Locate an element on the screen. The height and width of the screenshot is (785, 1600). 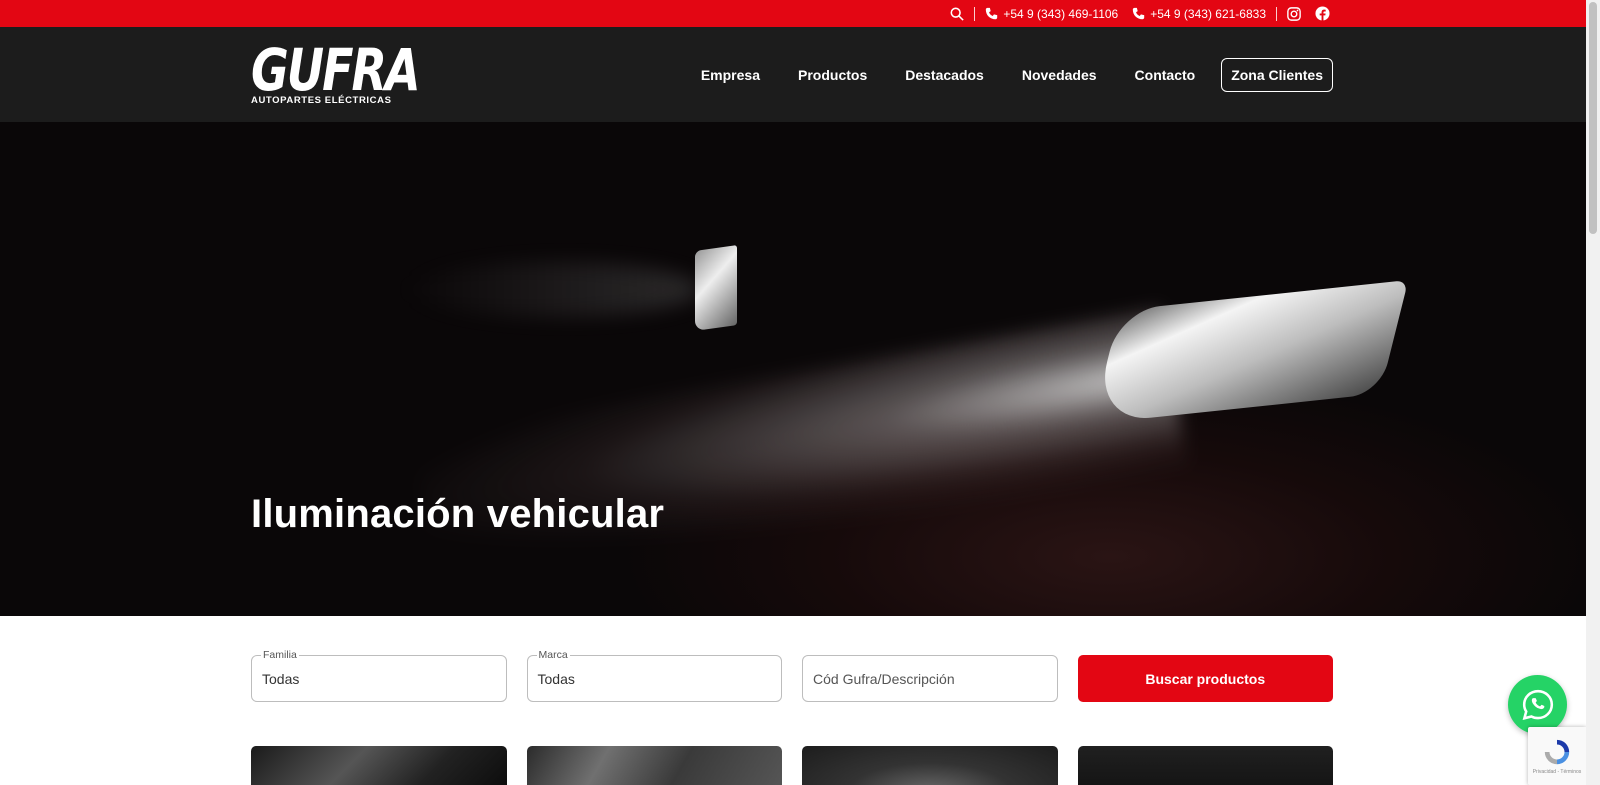
logo: GUFRA AUTOPARTES ELÉCTRICAS is located at coordinates (336, 73).